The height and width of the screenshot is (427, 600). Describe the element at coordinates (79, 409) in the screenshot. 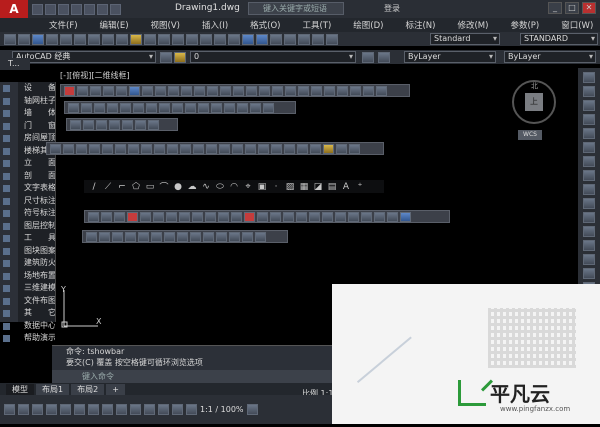

I see `osnap-icon` at that location.